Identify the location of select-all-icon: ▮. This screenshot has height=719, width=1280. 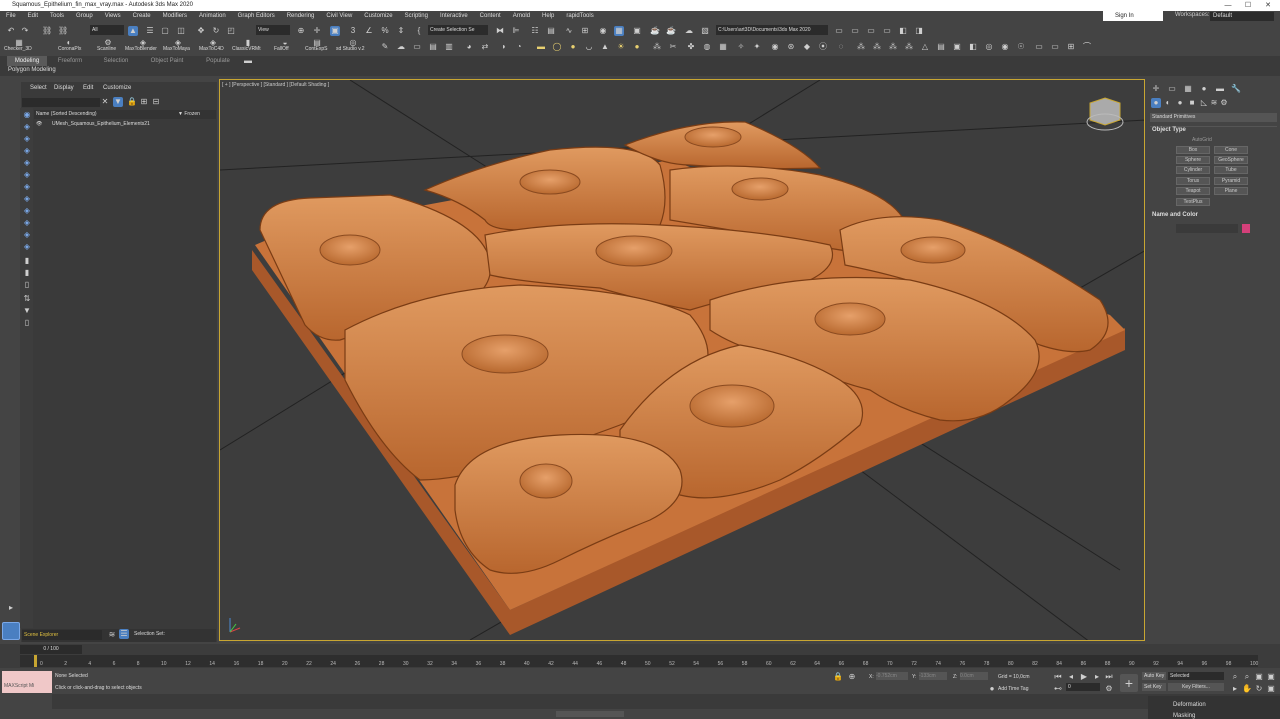
(27, 273).